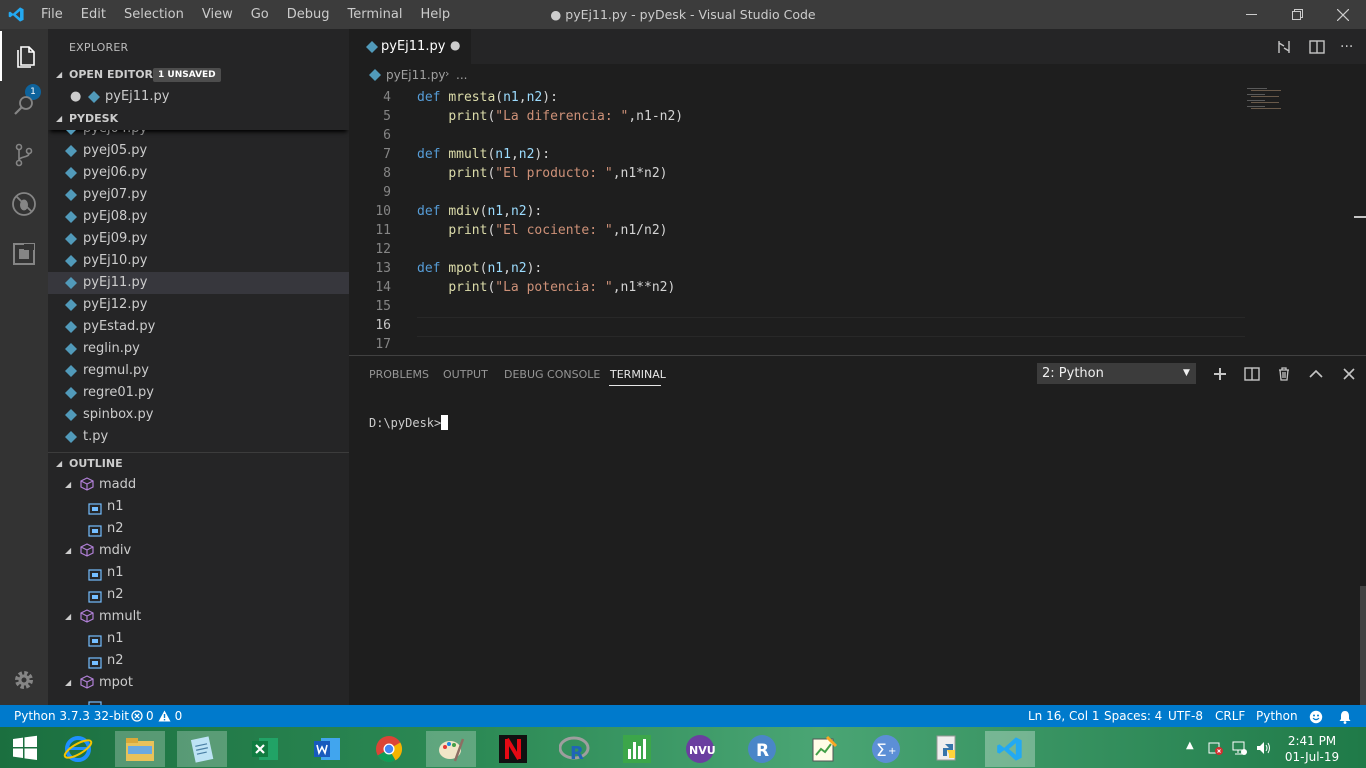  What do you see at coordinates (550, 116) in the screenshot?
I see `code-line: print("La diferencia: ",n1-n2)` at bounding box center [550, 116].